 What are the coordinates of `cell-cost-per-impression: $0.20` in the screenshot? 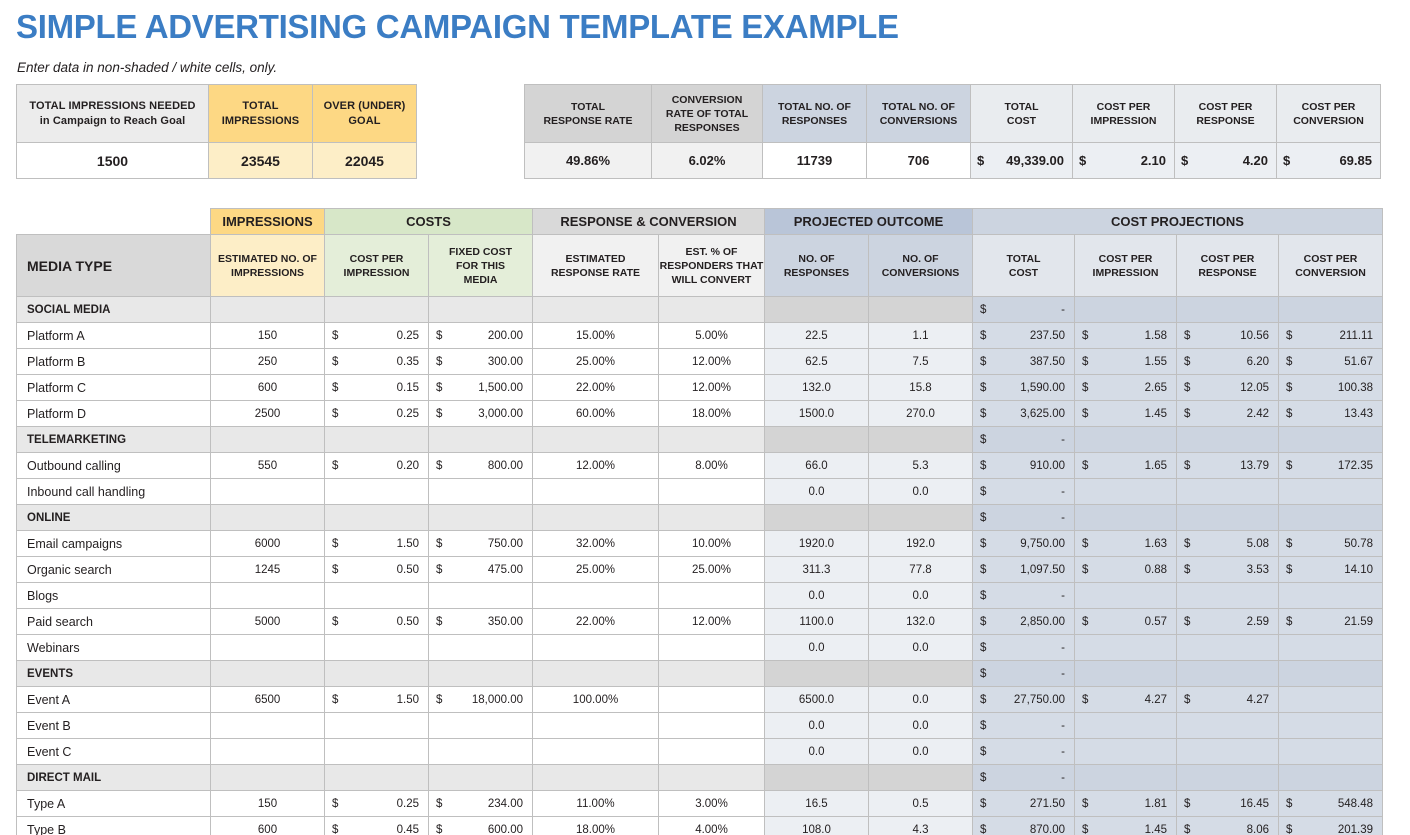 It's located at (376, 465).